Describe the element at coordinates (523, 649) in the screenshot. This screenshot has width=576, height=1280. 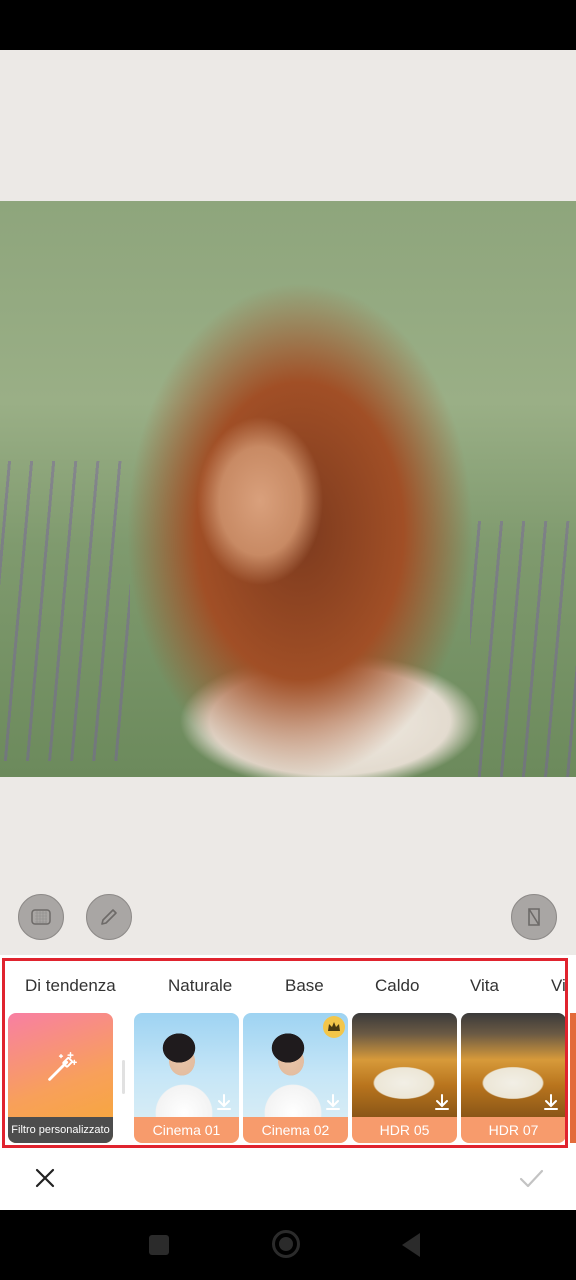
I see `lavender-right` at that location.